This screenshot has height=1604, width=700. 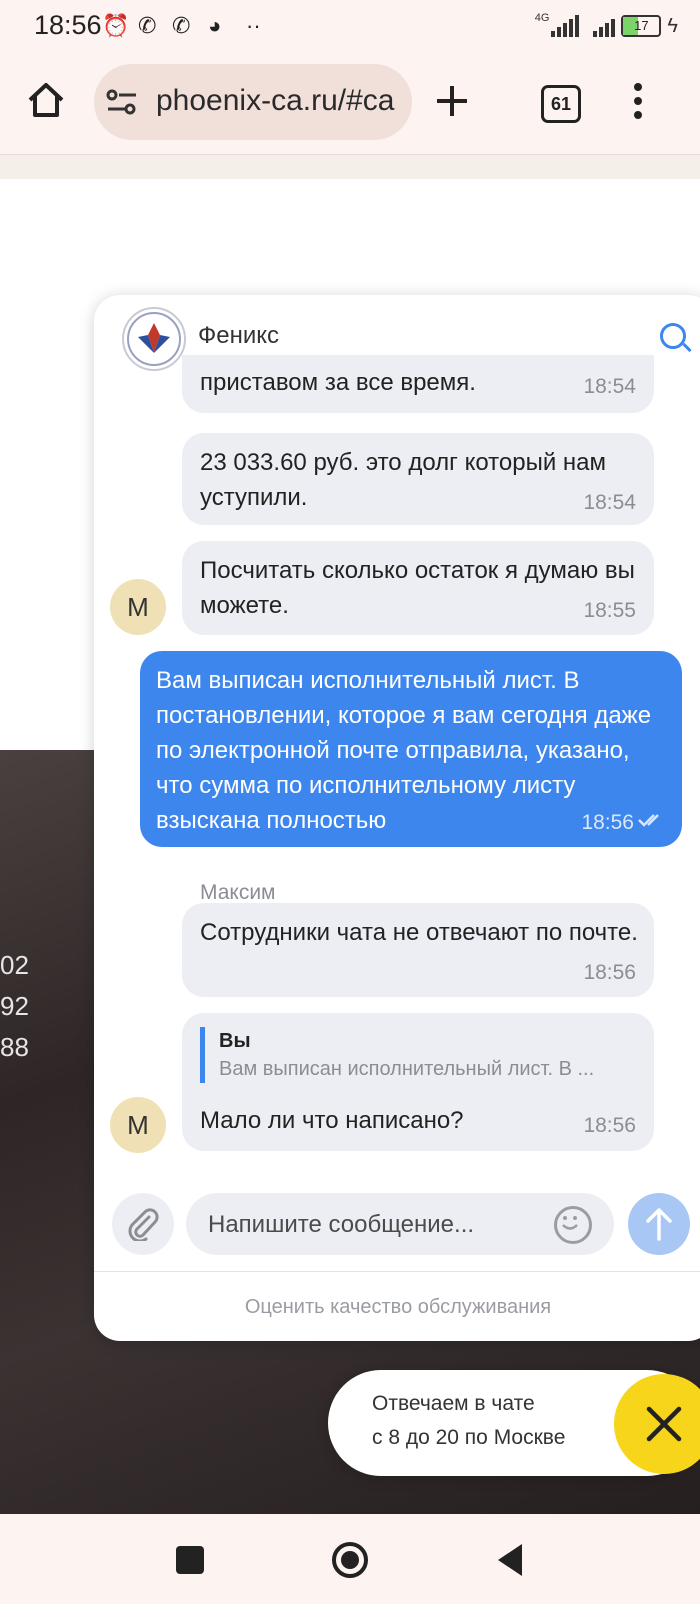 I want to click on emoji-icon, so click(x=573, y=1225).